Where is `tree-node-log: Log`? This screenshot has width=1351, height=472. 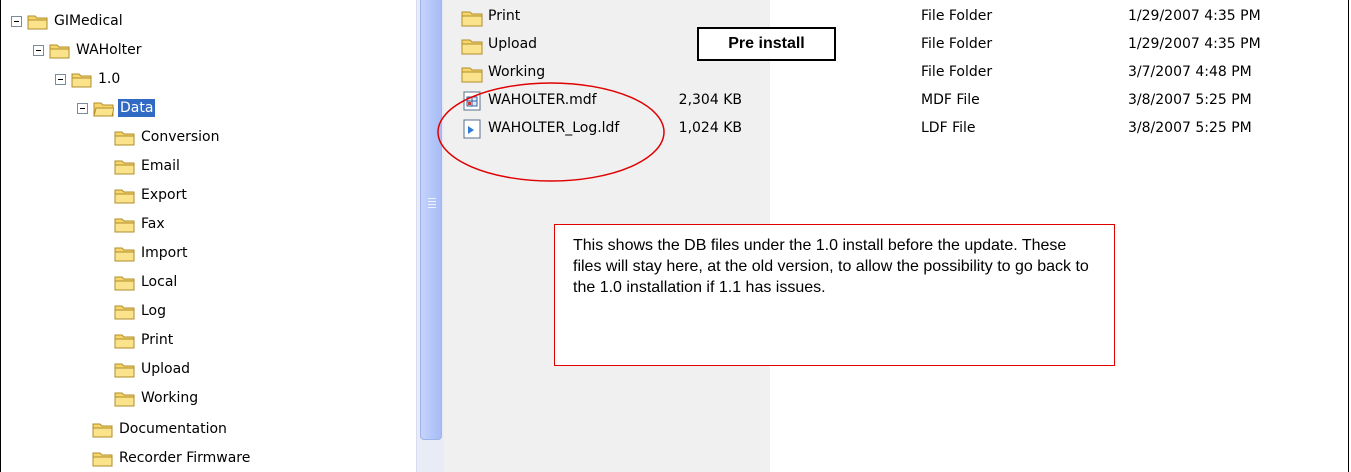
tree-node-log: Log is located at coordinates (141, 311).